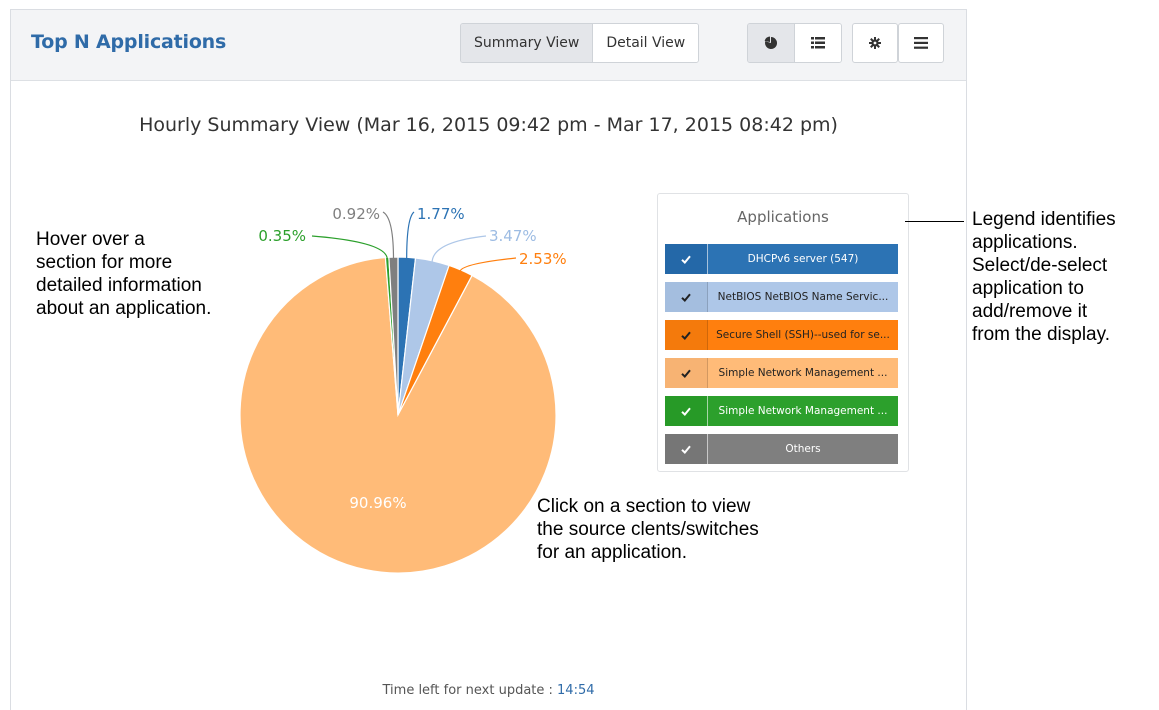 The height and width of the screenshot is (710, 1159). I want to click on annotation-line: from the display., so click(1041, 334).